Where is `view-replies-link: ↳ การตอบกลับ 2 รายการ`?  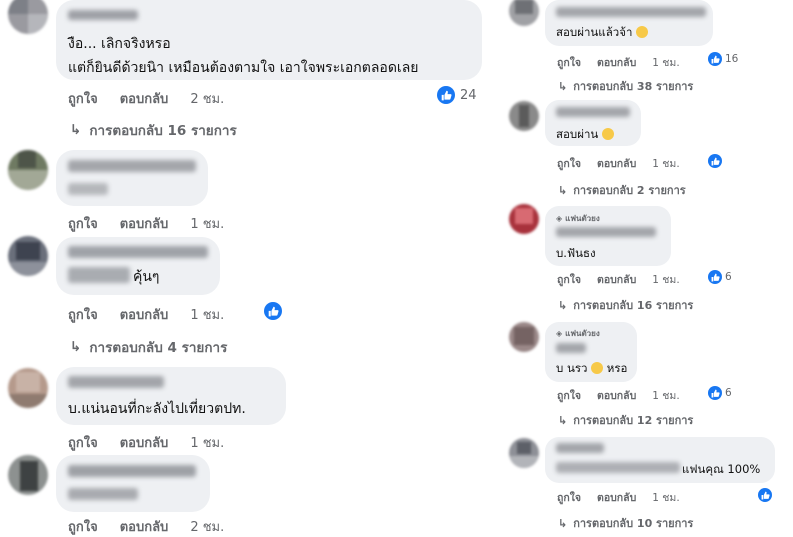
view-replies-link: ↳ การตอบกลับ 2 รายการ is located at coordinates (622, 190).